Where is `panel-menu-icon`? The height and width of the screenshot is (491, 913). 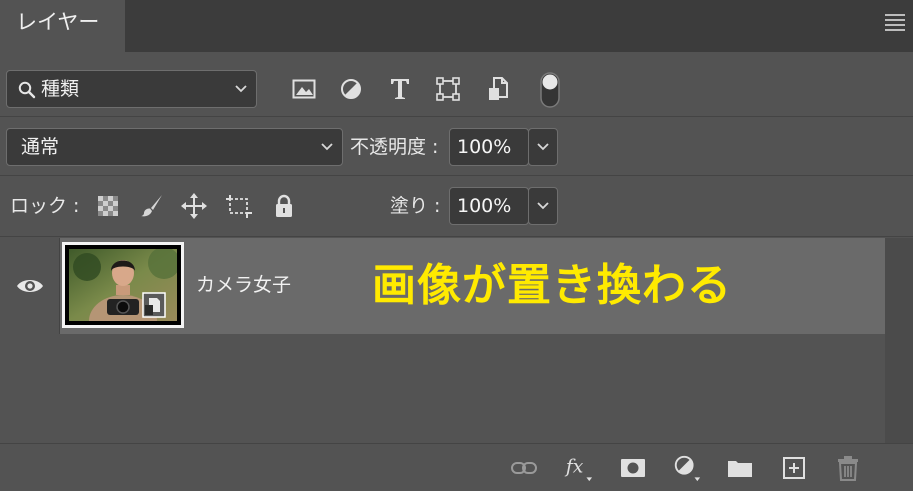 panel-menu-icon is located at coordinates (895, 23).